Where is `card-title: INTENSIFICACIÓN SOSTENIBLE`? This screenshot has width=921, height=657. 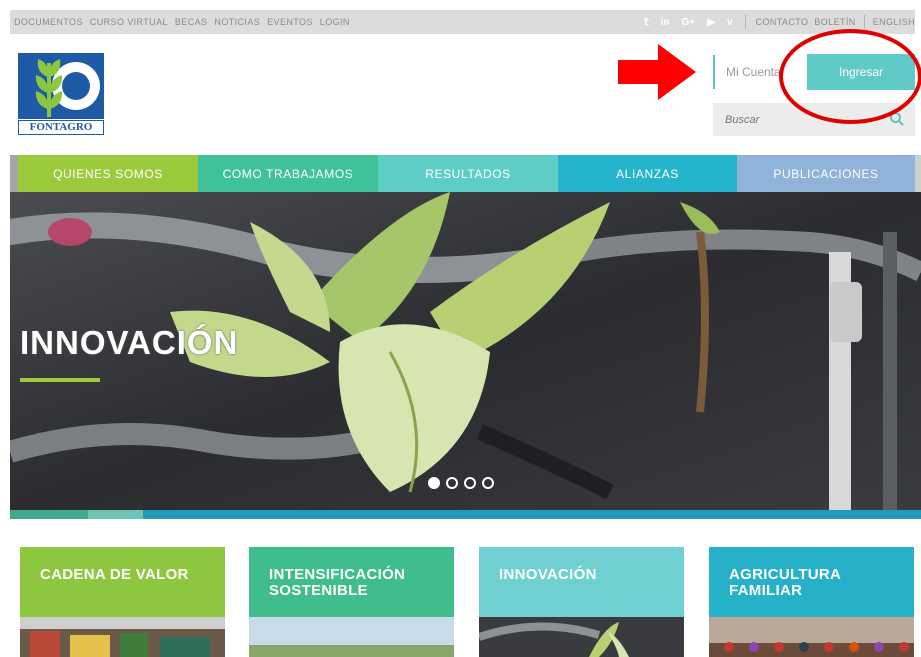 card-title: INTENSIFICACIÓN SOSTENIBLE is located at coordinates (351, 582).